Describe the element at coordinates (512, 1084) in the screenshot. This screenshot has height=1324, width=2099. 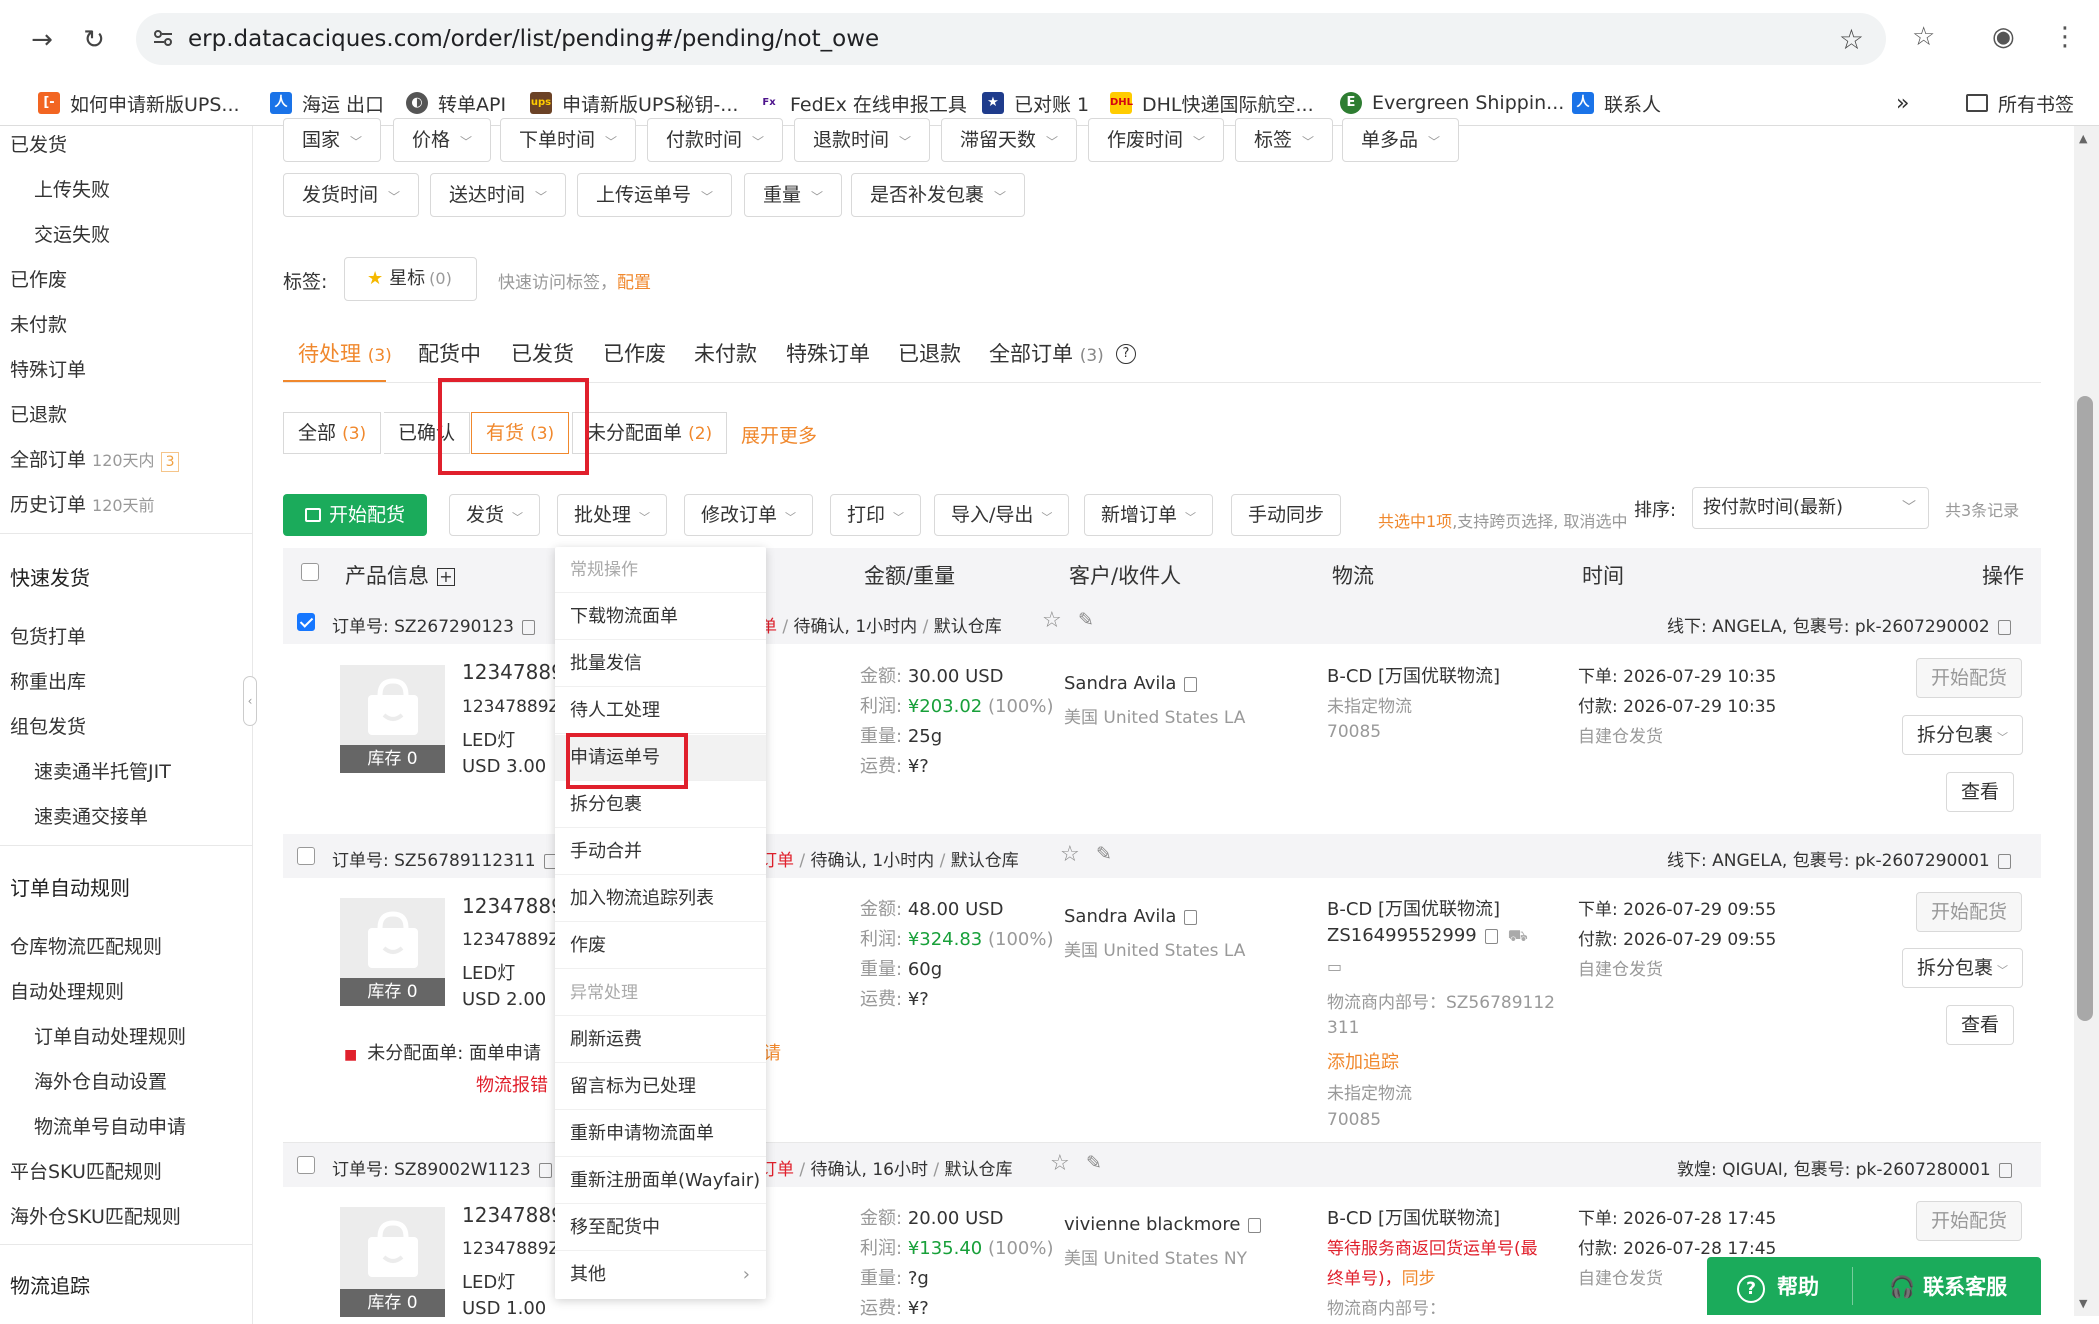
I see `logistics-error: 物流报错` at that location.